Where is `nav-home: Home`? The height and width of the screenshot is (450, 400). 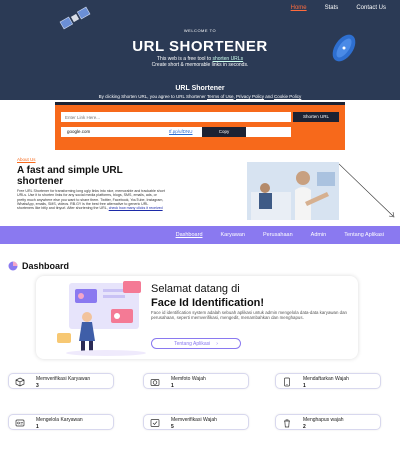 nav-home: Home is located at coordinates (299, 8).